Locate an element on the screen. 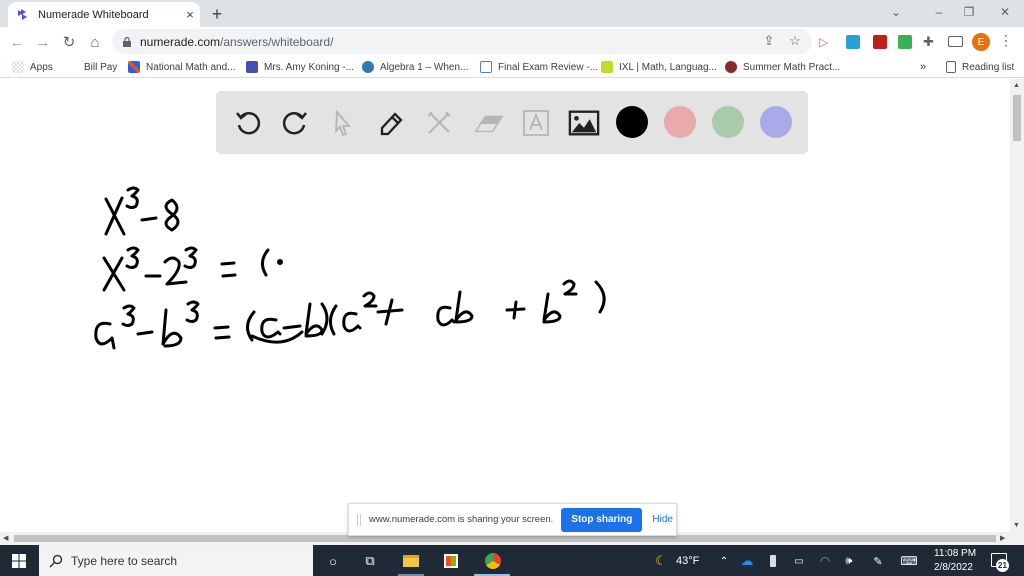  onedrive-icon: ☁ is located at coordinates (747, 561).